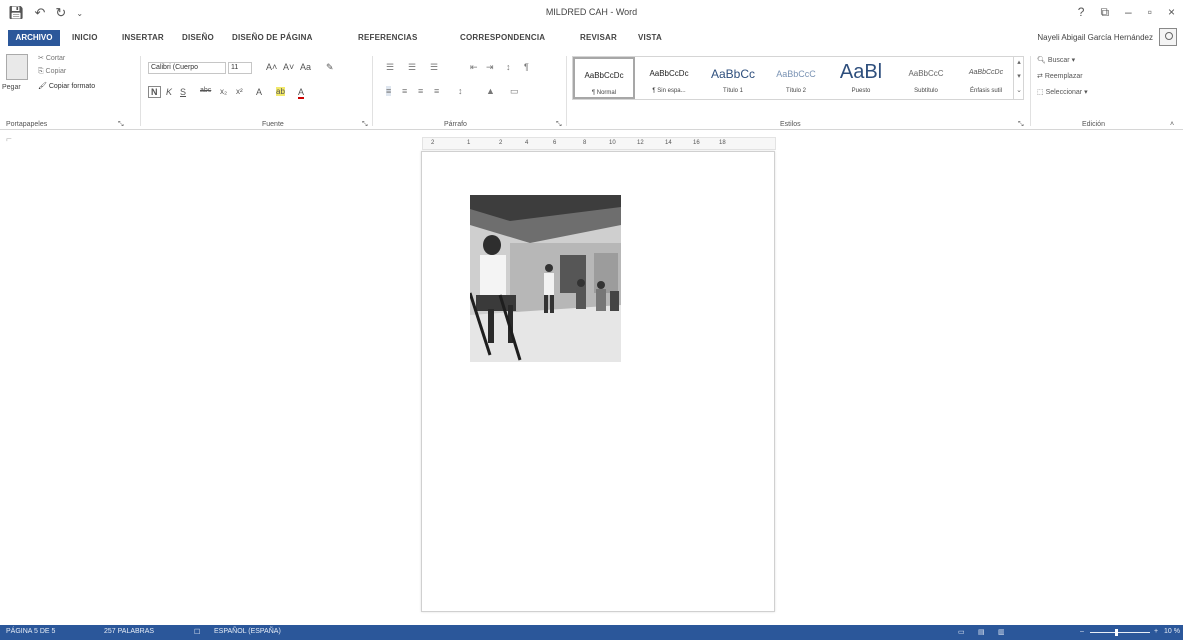  What do you see at coordinates (1021, 125) in the screenshot?
I see `styles-launcher-icon: ⤡` at bounding box center [1021, 125].